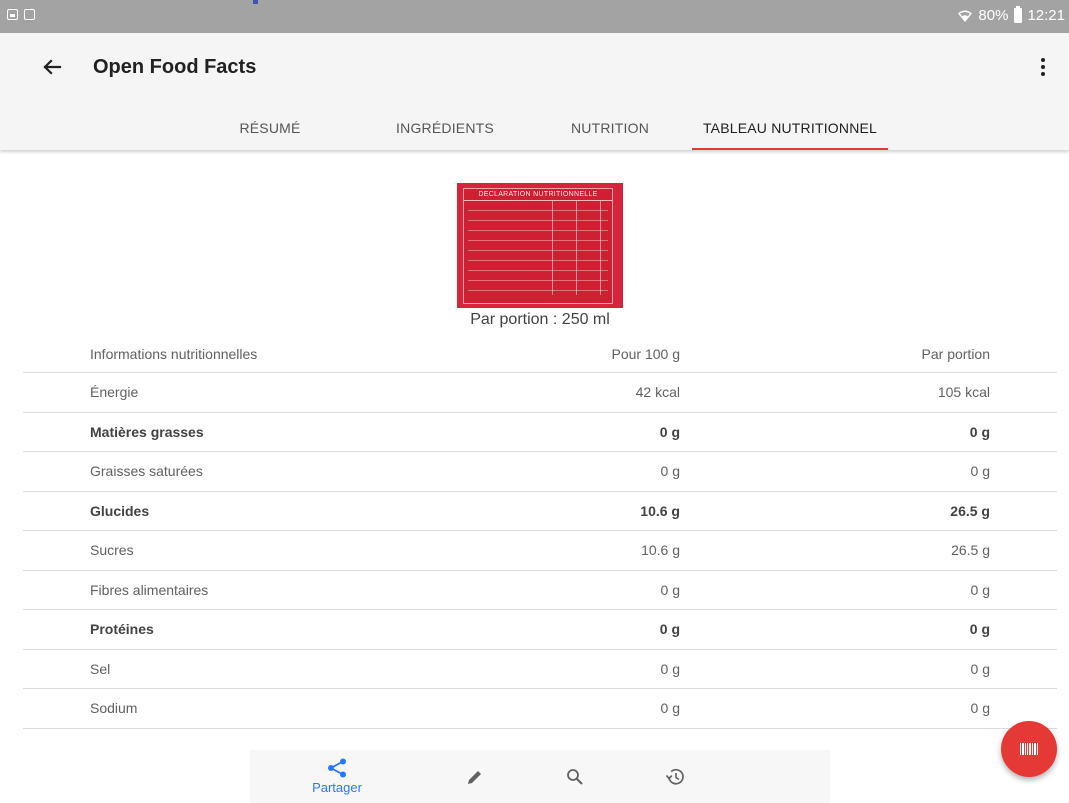  I want to click on table-row: Sel 0 g 0 g, so click(540, 669).